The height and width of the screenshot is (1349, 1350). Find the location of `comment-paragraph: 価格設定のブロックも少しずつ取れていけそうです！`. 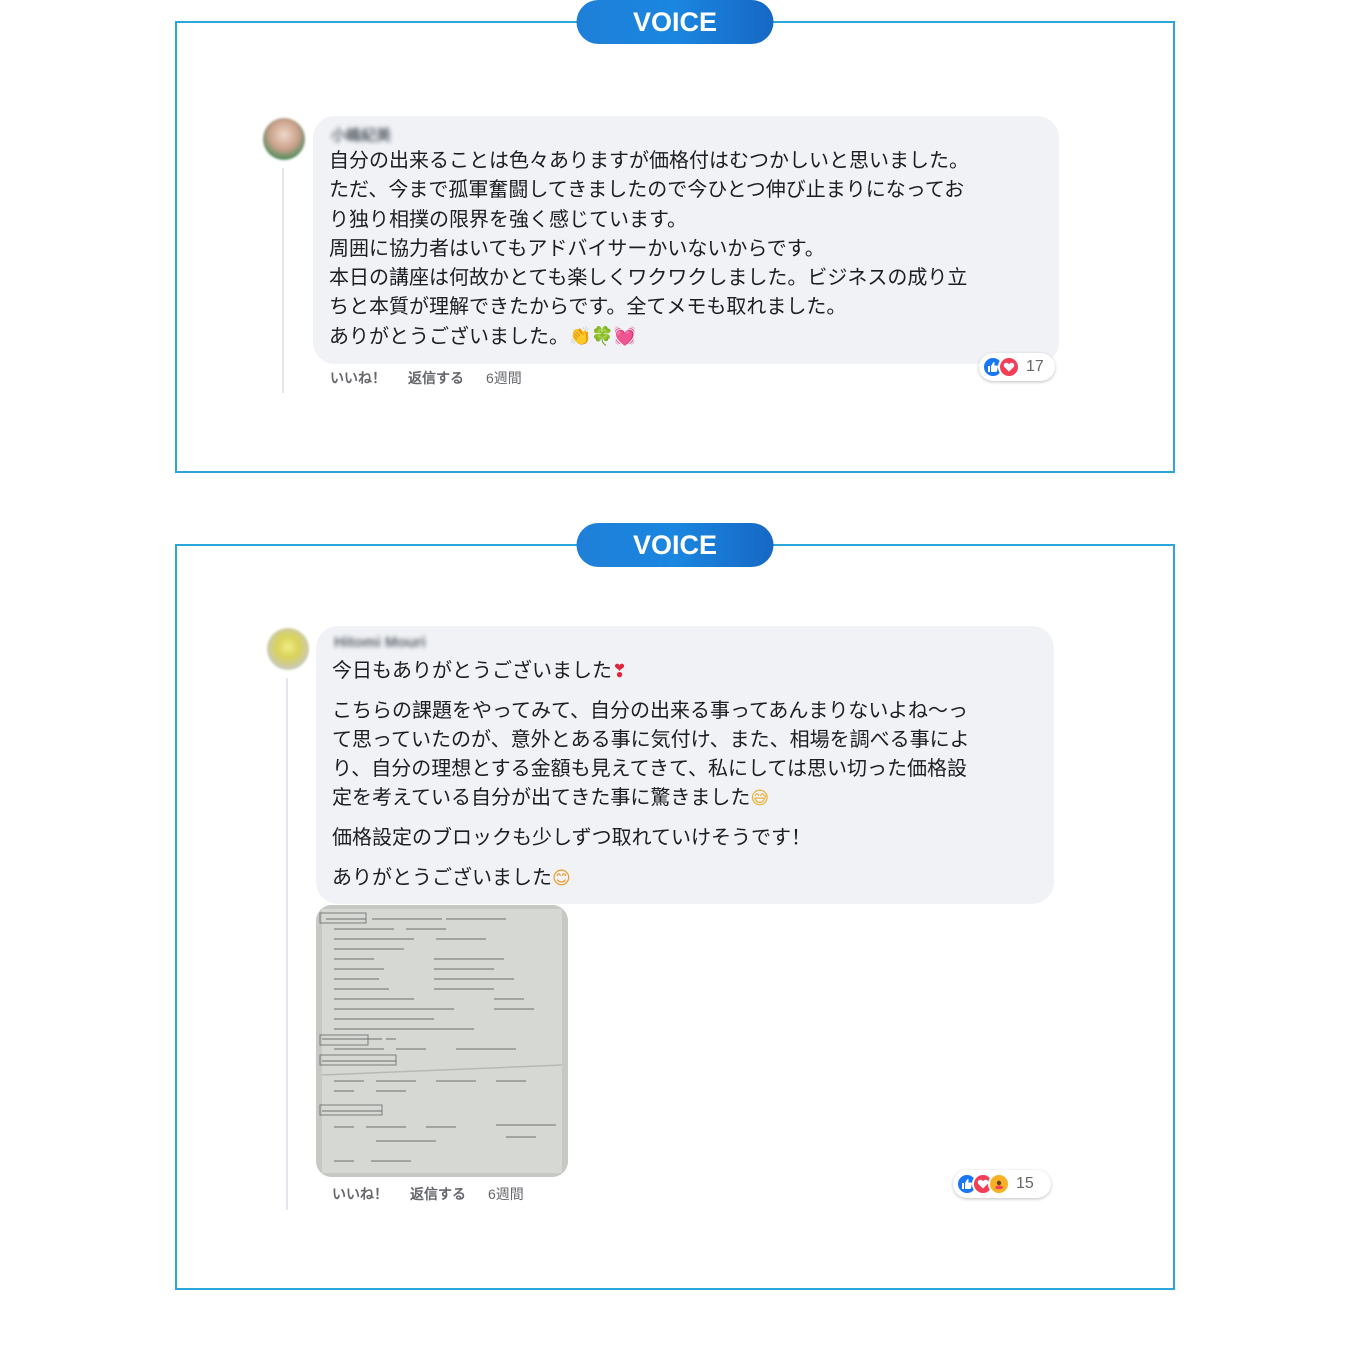

comment-paragraph: 価格設定のブロックも少しずつ取れていけそうです！ is located at coordinates (651, 837).